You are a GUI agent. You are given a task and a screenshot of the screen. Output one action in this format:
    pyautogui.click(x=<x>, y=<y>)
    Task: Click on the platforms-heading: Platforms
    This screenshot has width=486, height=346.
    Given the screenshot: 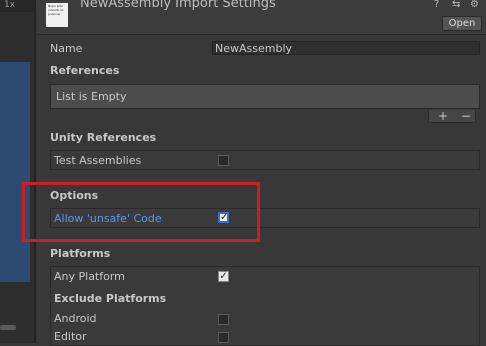 What is the action you would take?
    pyautogui.click(x=80, y=253)
    